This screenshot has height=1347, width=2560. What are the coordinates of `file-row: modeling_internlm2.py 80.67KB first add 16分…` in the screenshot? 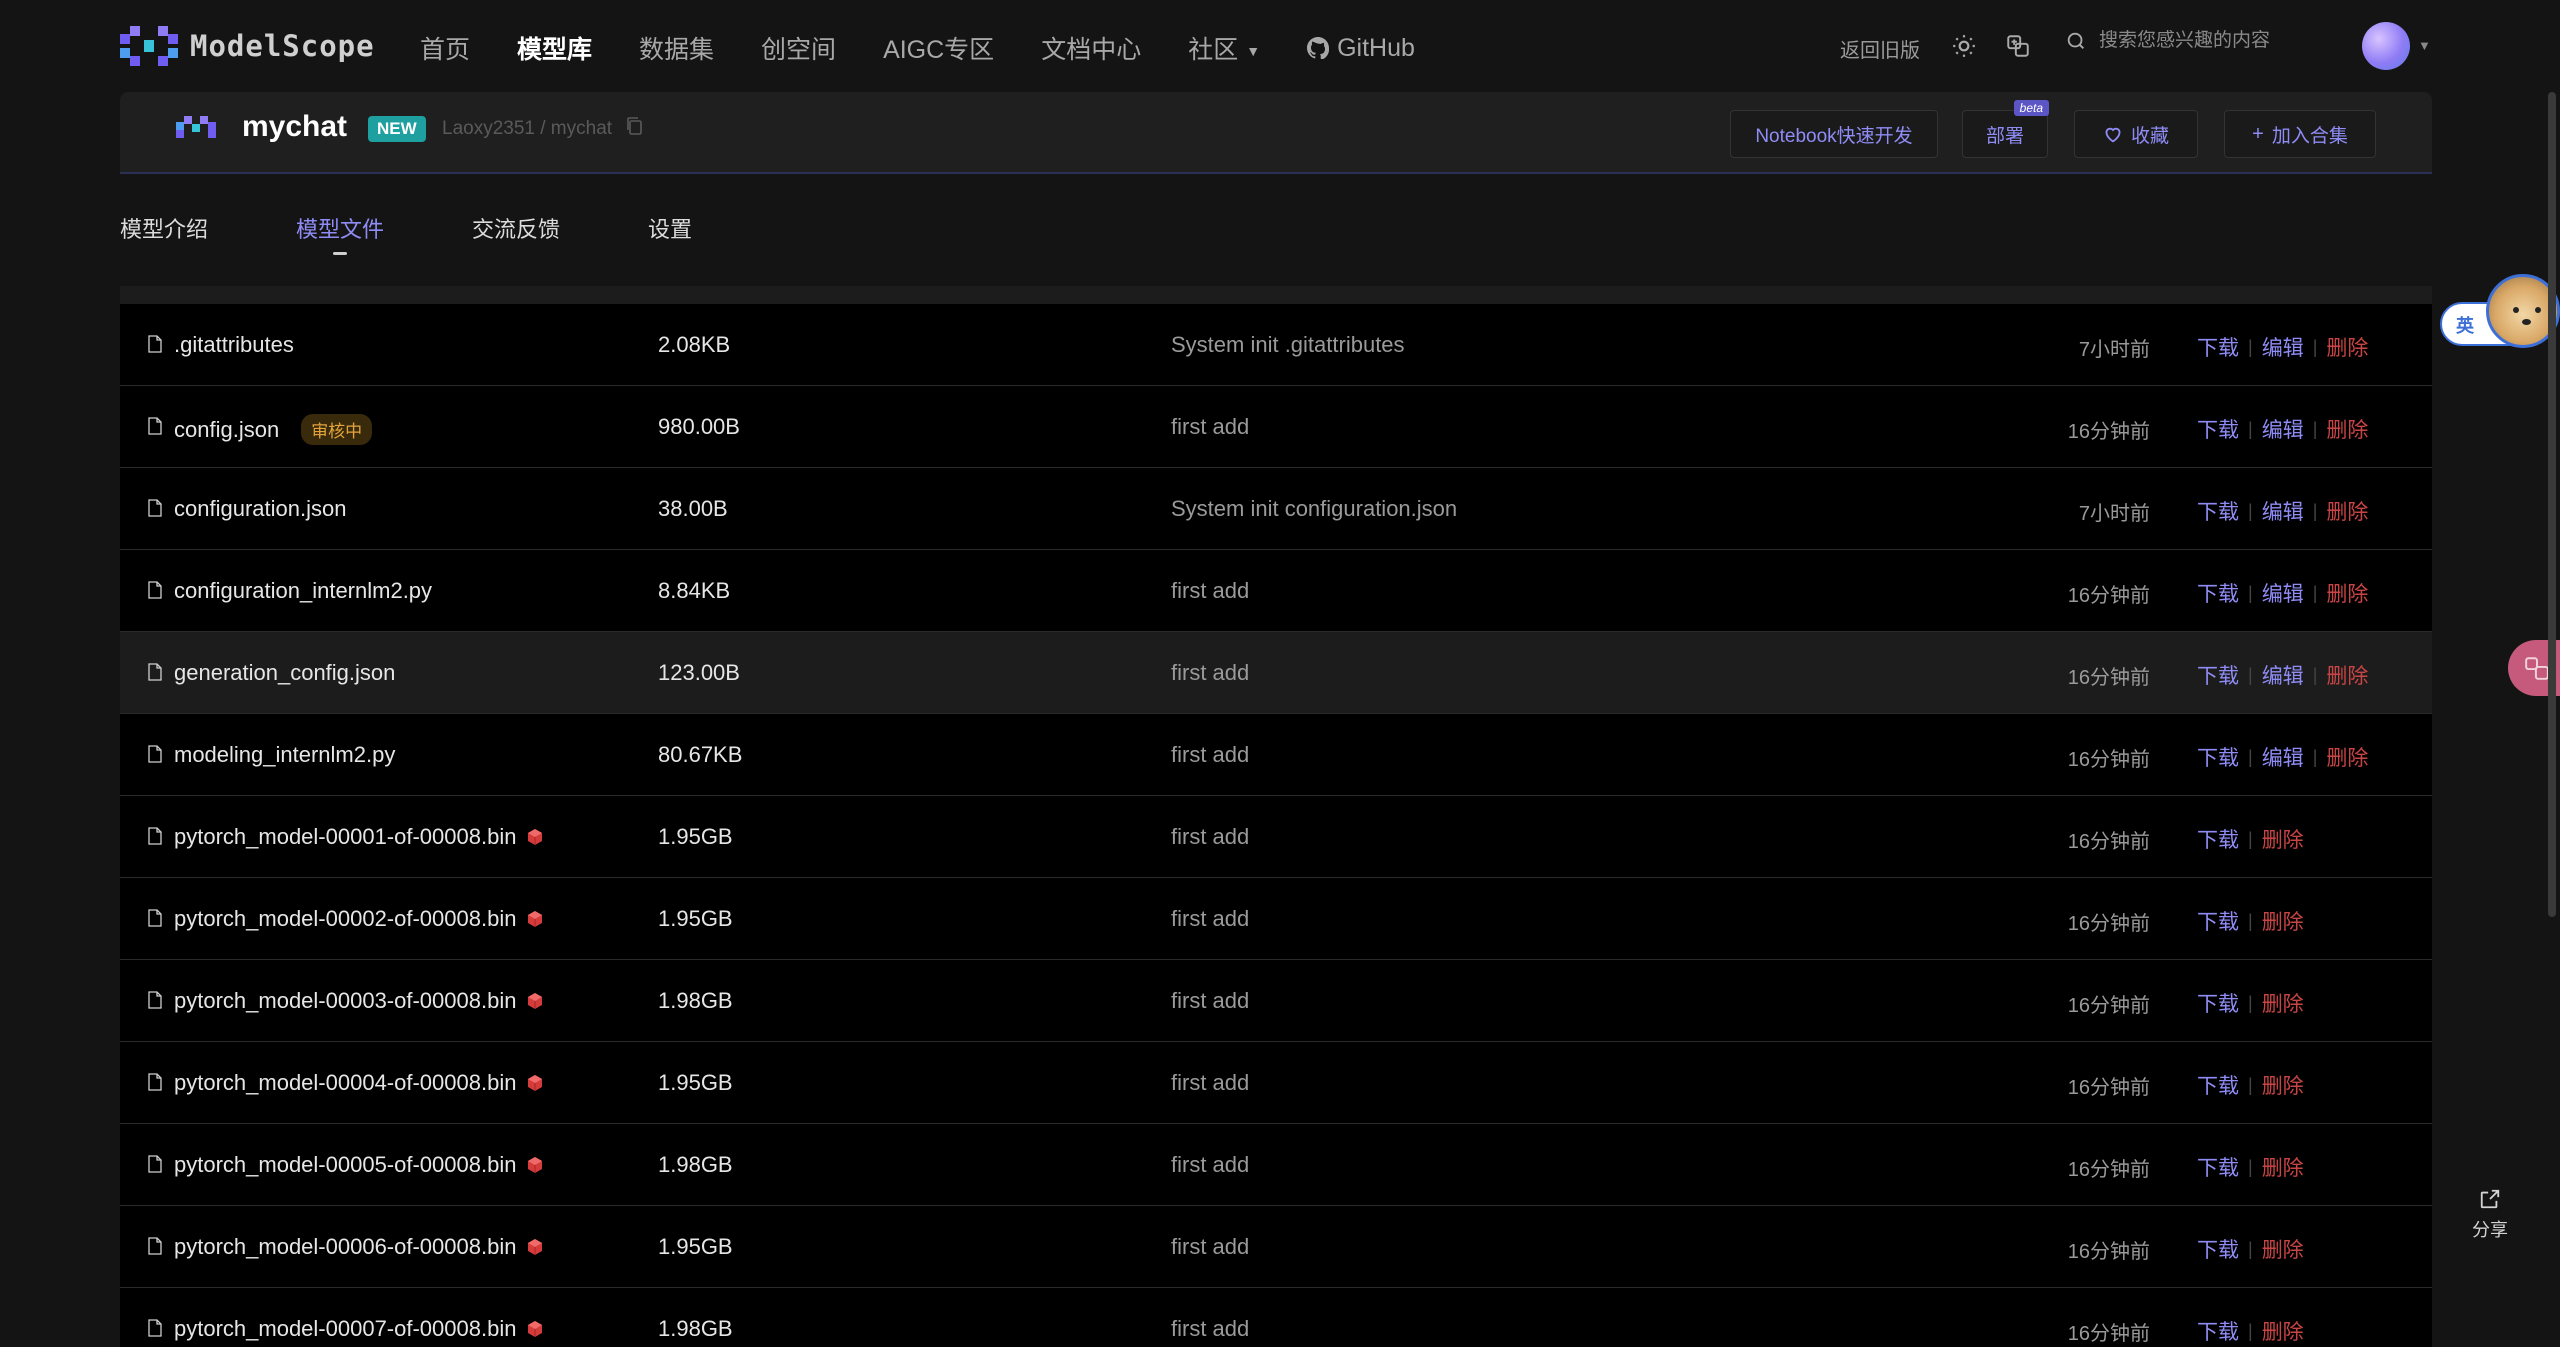 It's located at (1276, 755).